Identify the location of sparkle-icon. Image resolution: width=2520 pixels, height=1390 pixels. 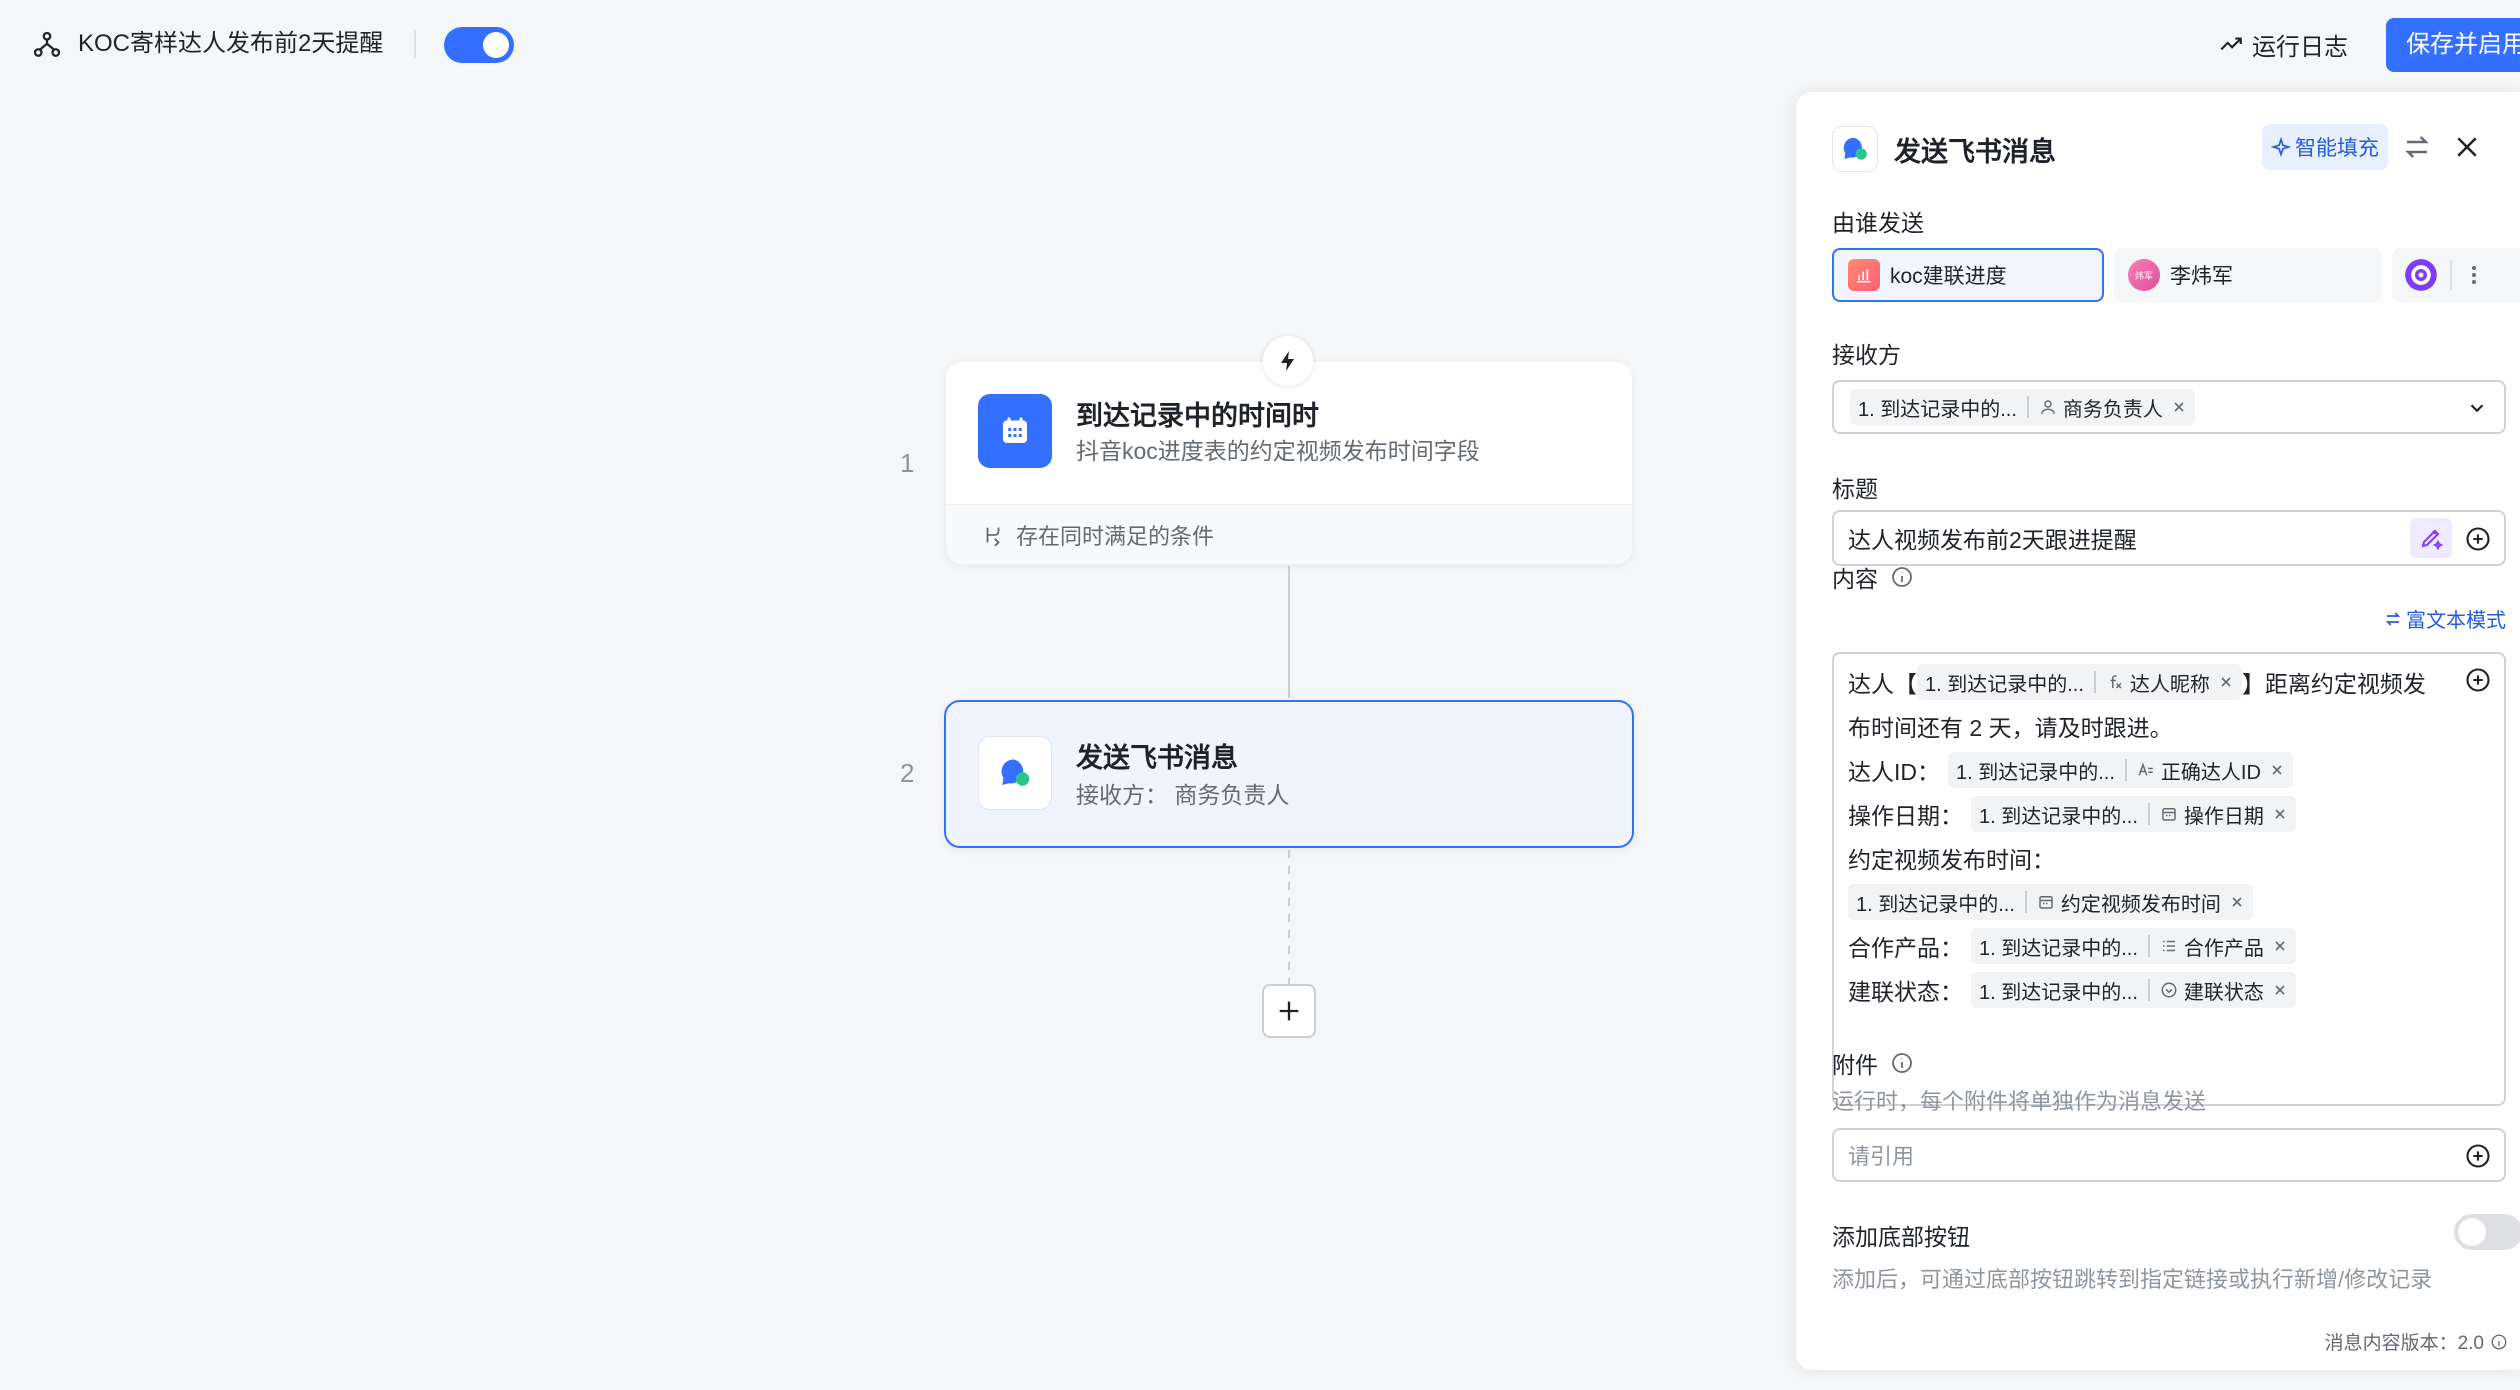
(2281, 147).